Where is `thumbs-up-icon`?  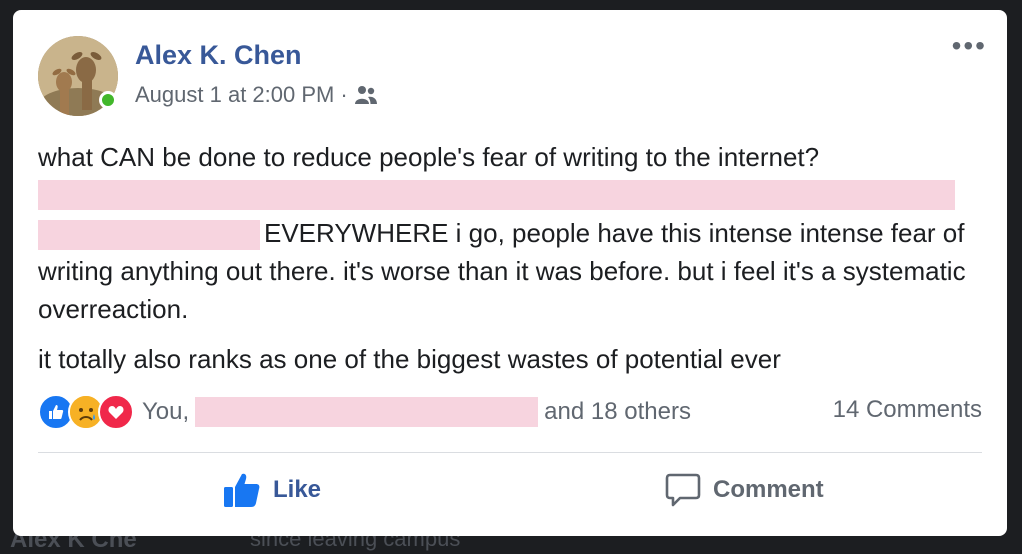
thumbs-up-icon is located at coordinates (248, 490).